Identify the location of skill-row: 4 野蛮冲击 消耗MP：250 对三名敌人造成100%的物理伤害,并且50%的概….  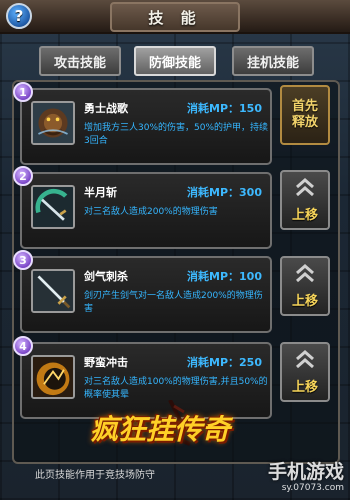
(142, 377).